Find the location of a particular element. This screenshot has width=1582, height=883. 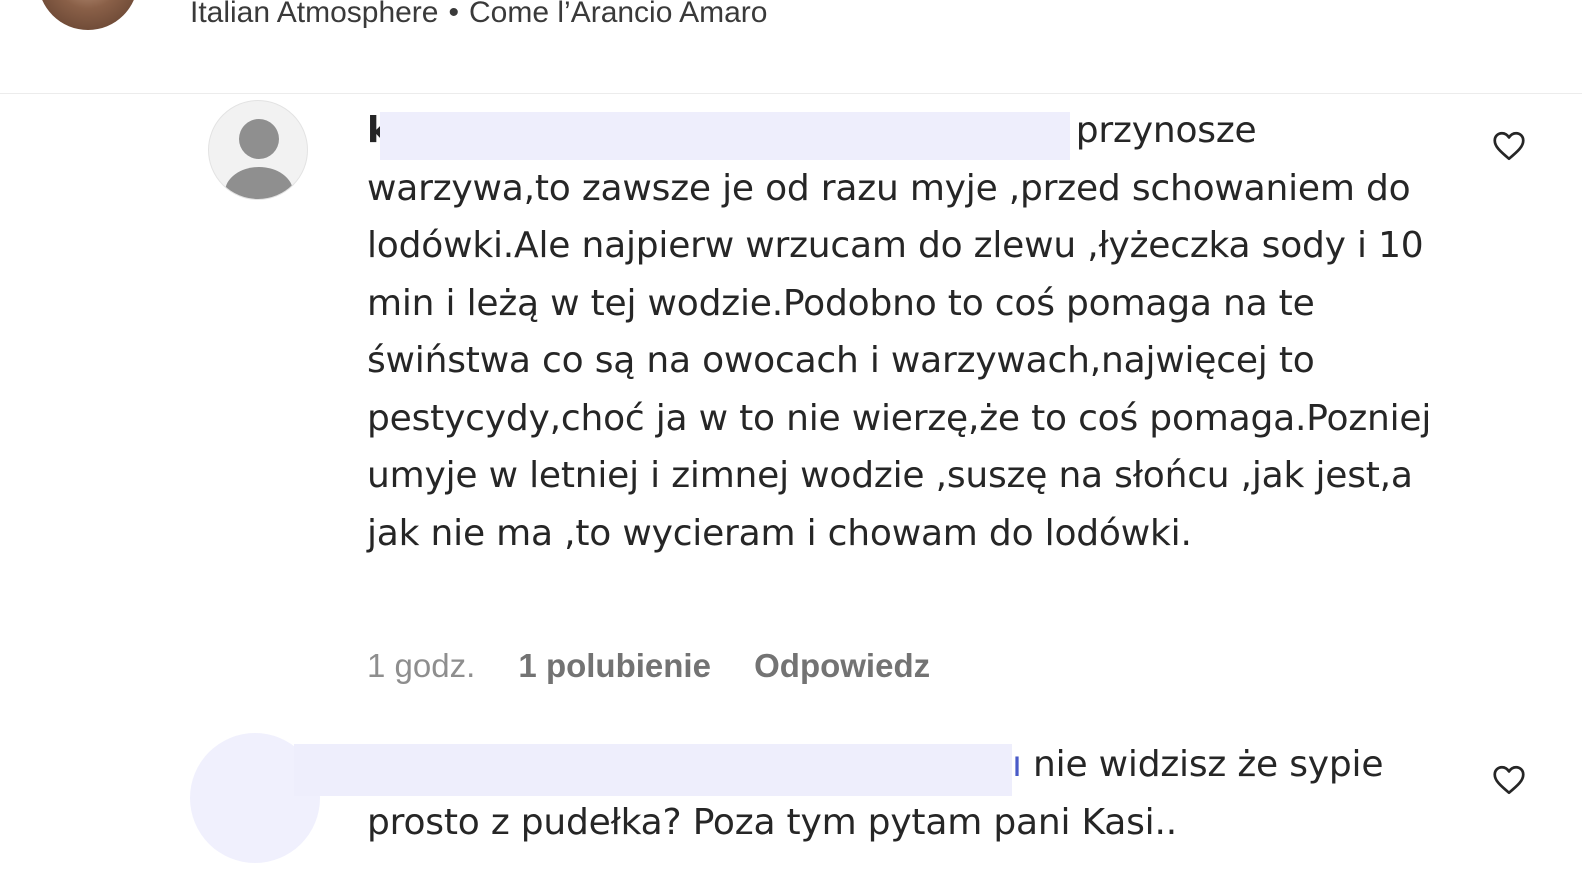

comment-time: 1 godz. is located at coordinates (421, 665).